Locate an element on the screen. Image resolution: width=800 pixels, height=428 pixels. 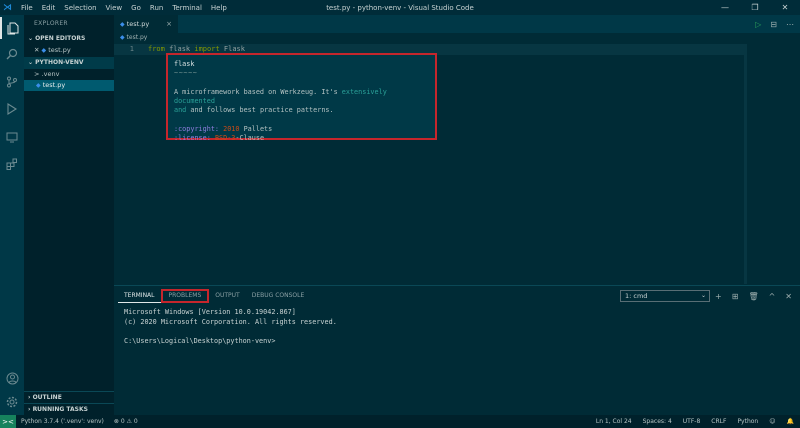
remote-indicator-icon: >< is located at coordinates (8, 421).